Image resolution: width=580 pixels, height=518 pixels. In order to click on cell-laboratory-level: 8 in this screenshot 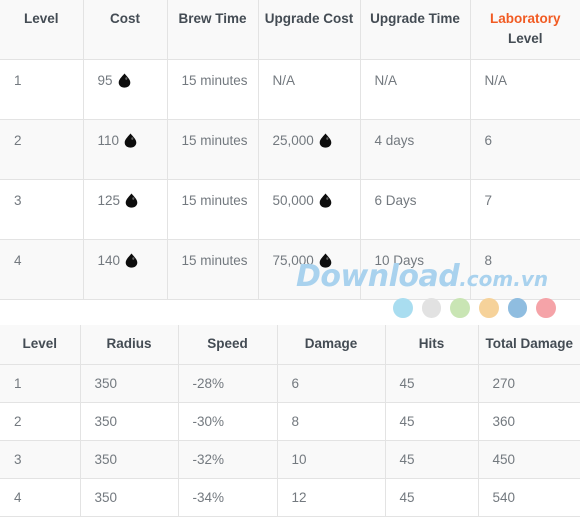, I will do `click(525, 269)`.